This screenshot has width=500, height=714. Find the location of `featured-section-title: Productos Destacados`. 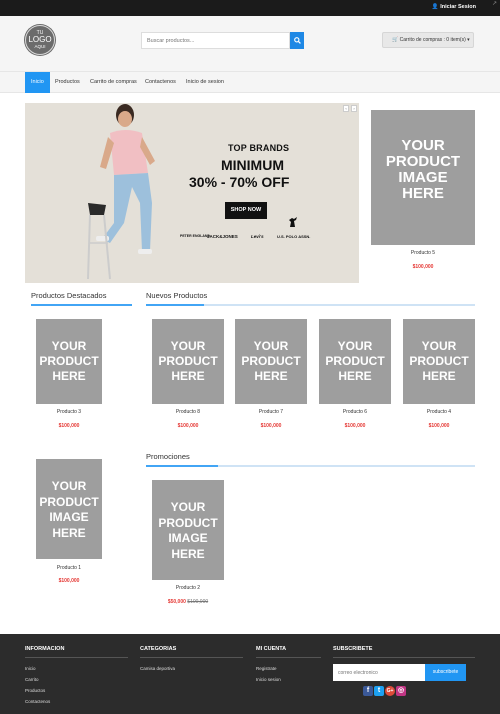

featured-section-title: Productos Destacados is located at coordinates (69, 295).